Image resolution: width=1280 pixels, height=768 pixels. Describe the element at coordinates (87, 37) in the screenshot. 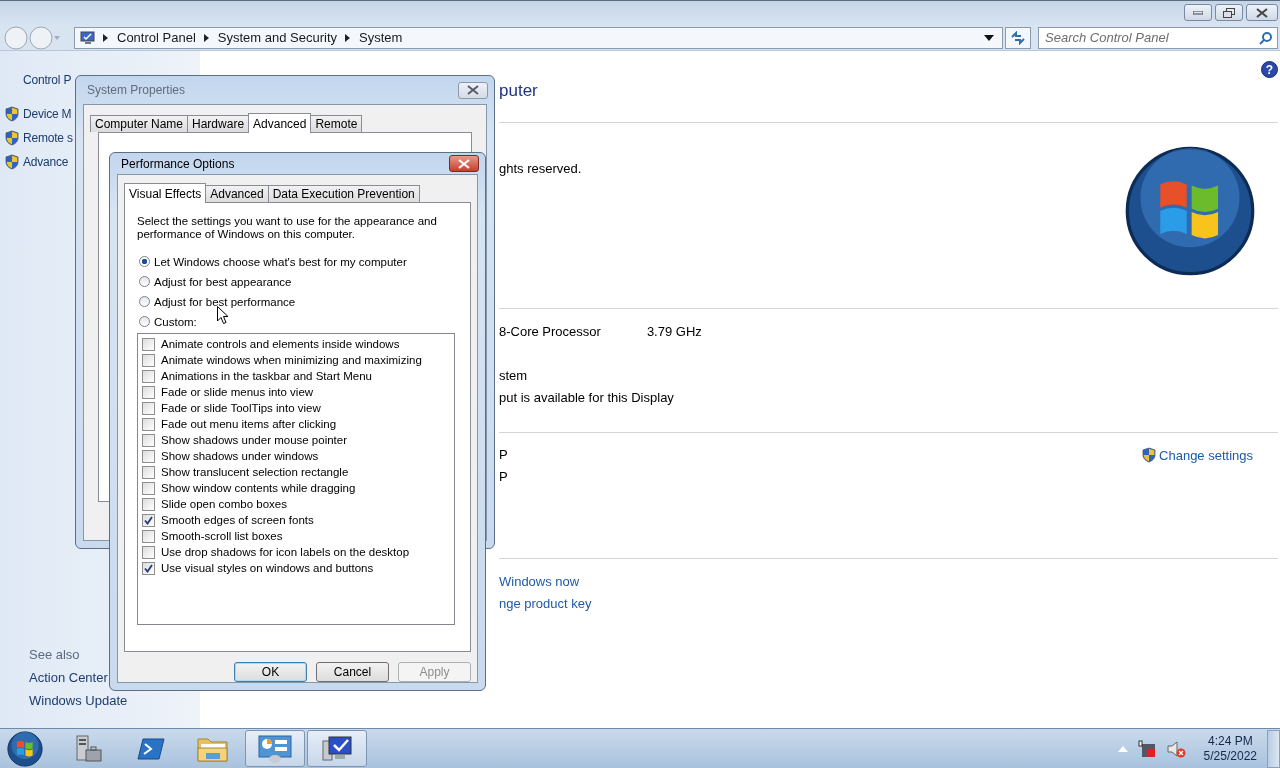

I see `computer-icon` at that location.